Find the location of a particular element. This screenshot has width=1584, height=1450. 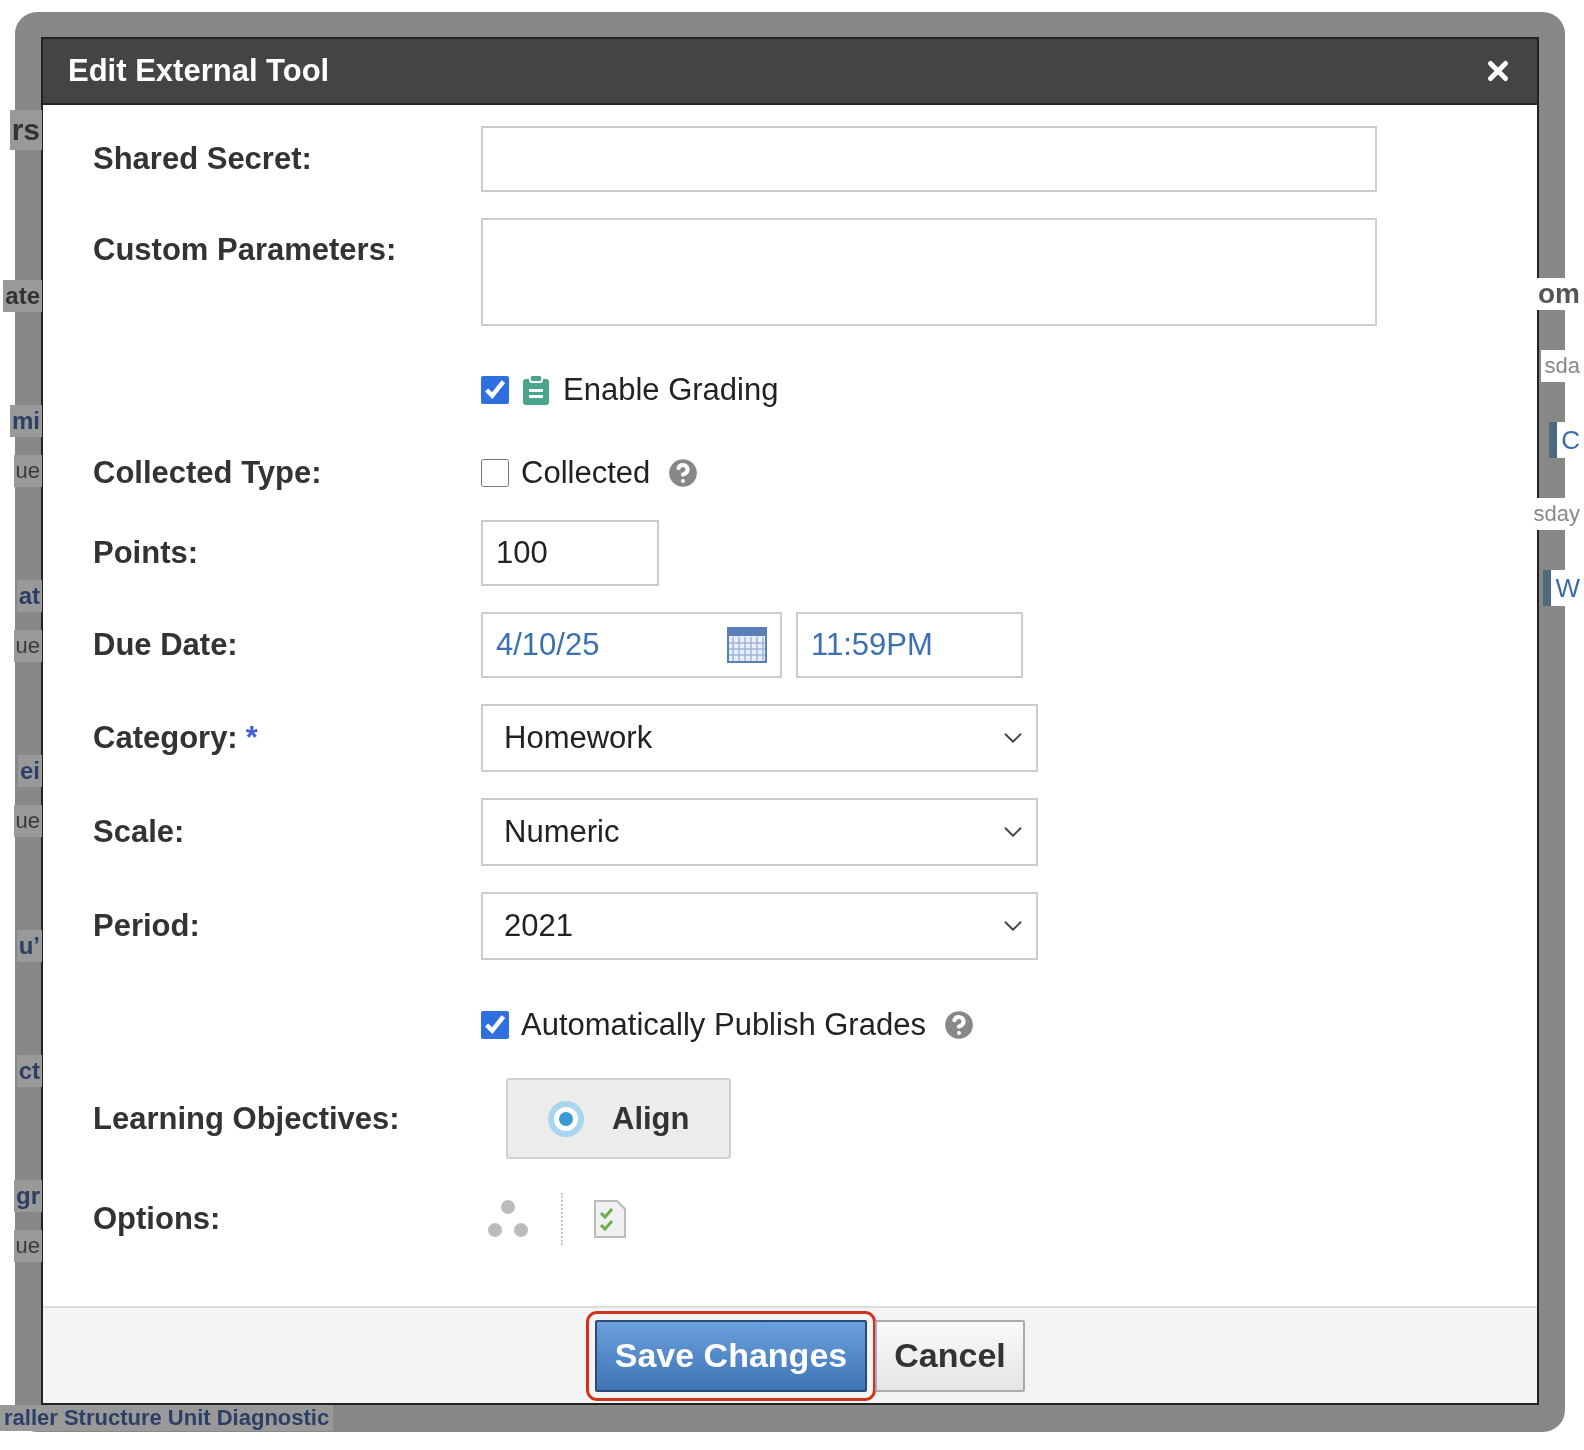

field-label: Learning Objectives: is located at coordinates (247, 1118).